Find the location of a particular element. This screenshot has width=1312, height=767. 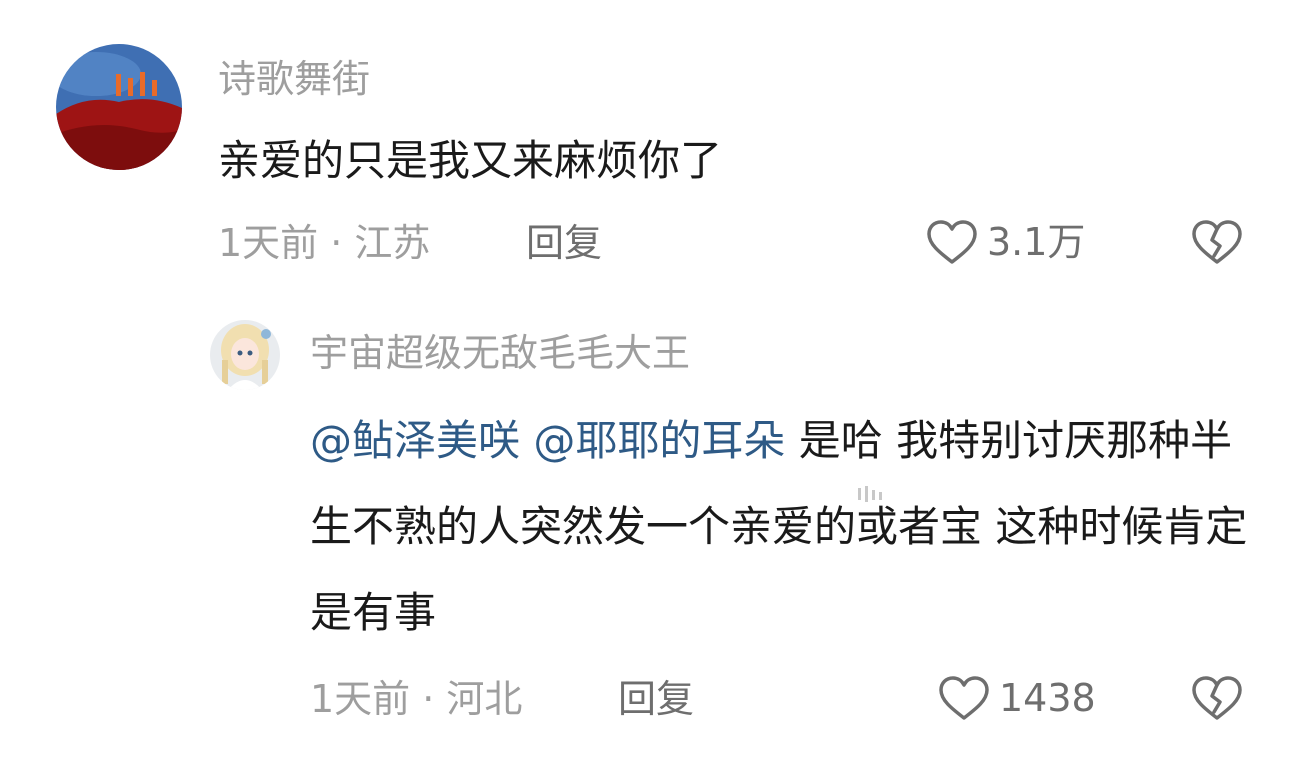

like-button: 1438 is located at coordinates (1016, 698).